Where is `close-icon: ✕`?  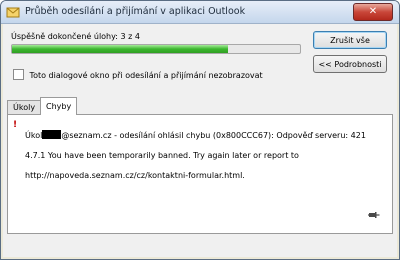 close-icon: ✕ is located at coordinates (373, 11).